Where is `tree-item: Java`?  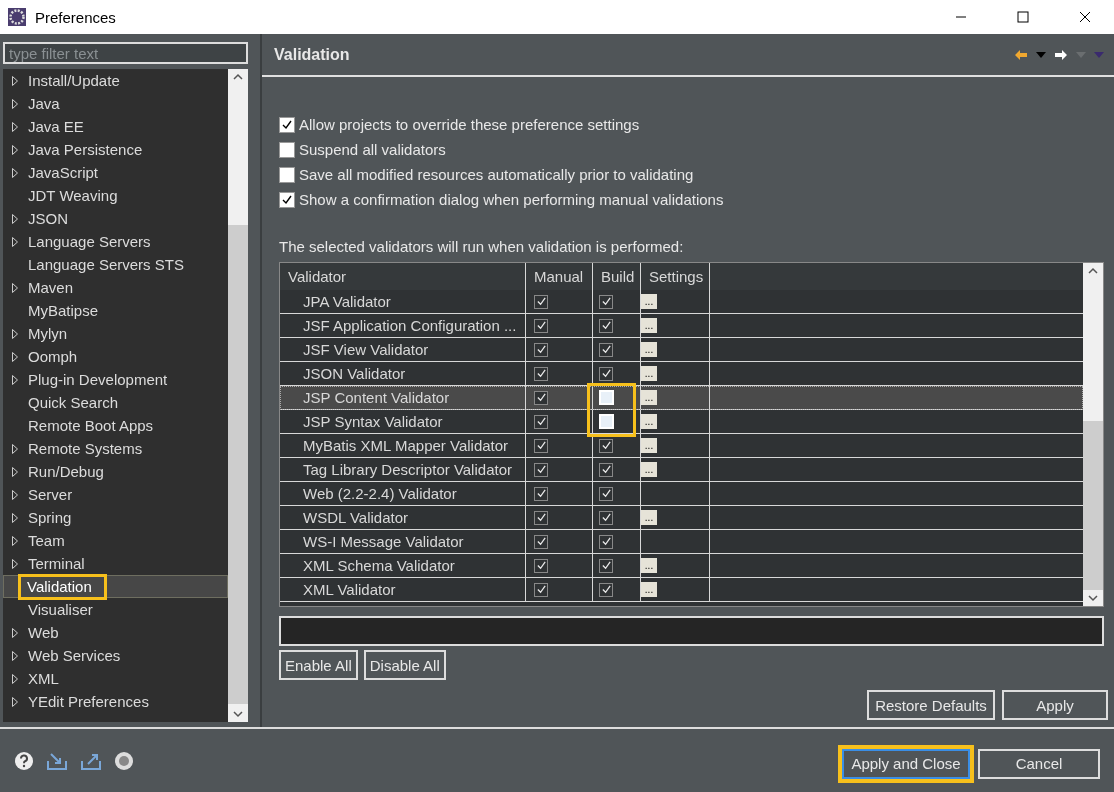 tree-item: Java is located at coordinates (115, 103).